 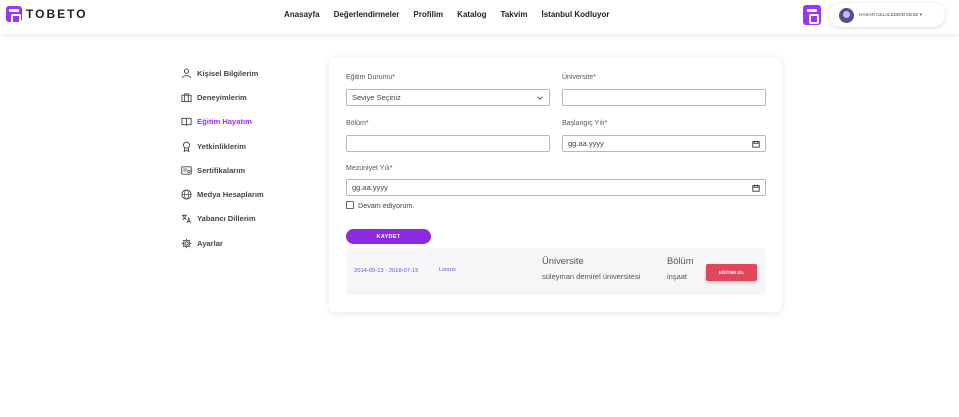 I want to click on sidebar-item-personal-info: Kişisel Bilgilerim, so click(x=246, y=73).